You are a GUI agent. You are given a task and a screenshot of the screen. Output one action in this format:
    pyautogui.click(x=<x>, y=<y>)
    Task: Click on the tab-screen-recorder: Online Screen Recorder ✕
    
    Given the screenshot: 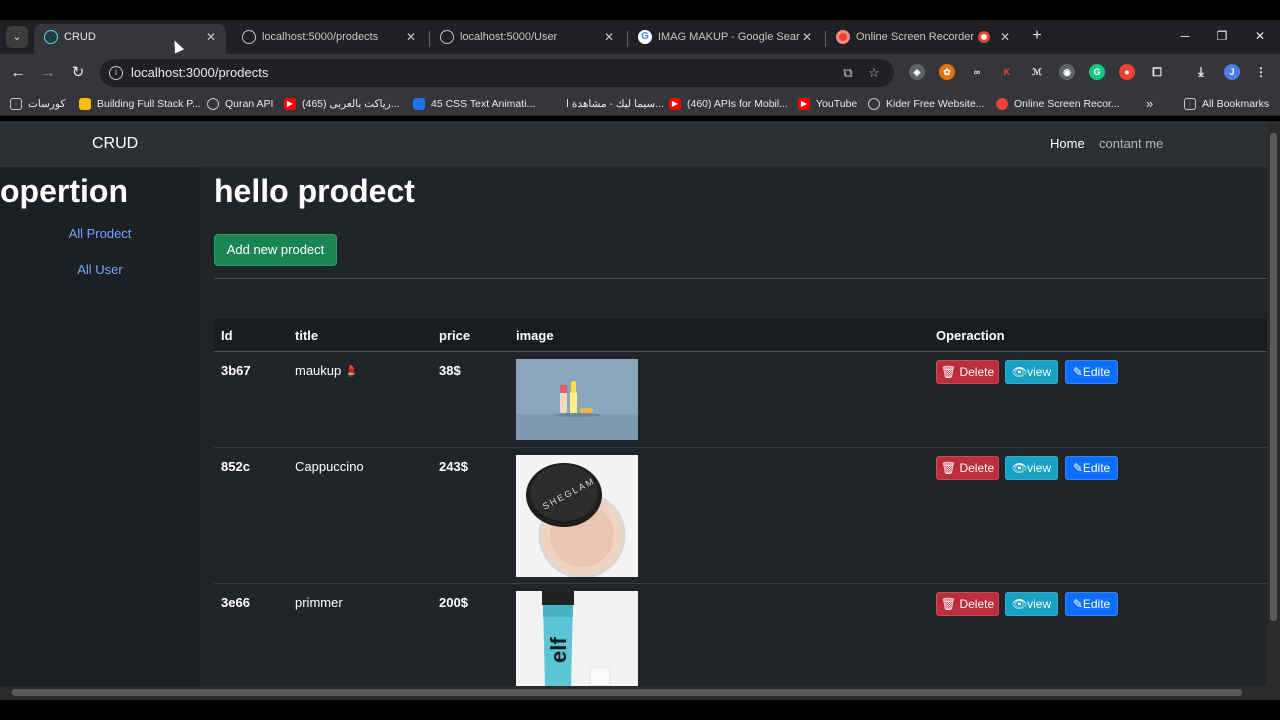 What is the action you would take?
    pyautogui.click(x=923, y=39)
    